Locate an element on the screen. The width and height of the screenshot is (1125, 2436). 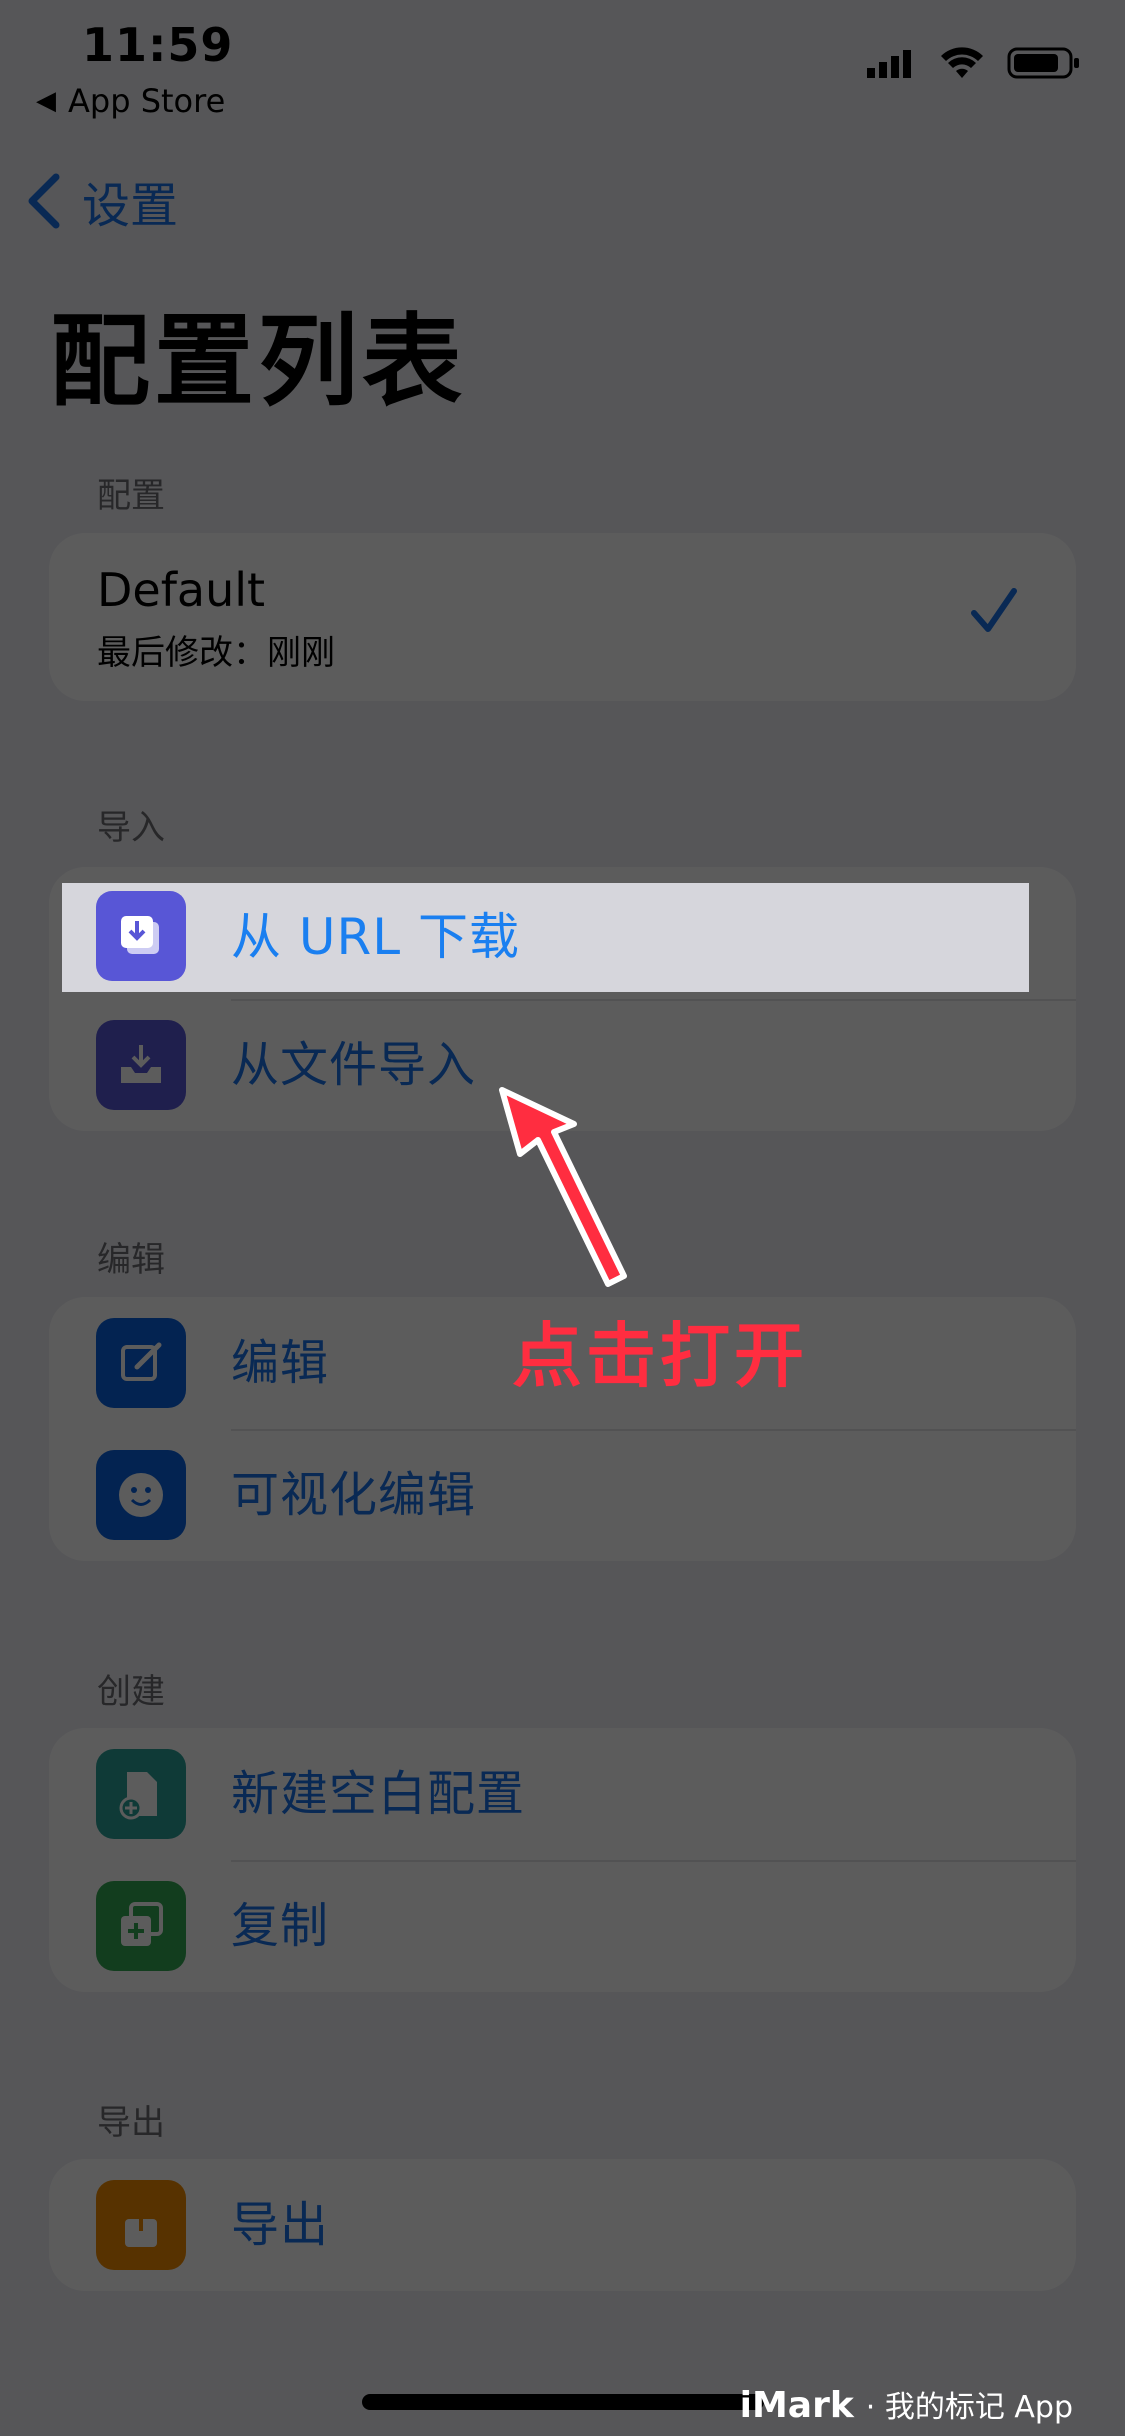
config-card: Default 最后修改：刚刚 is located at coordinates (562, 617).